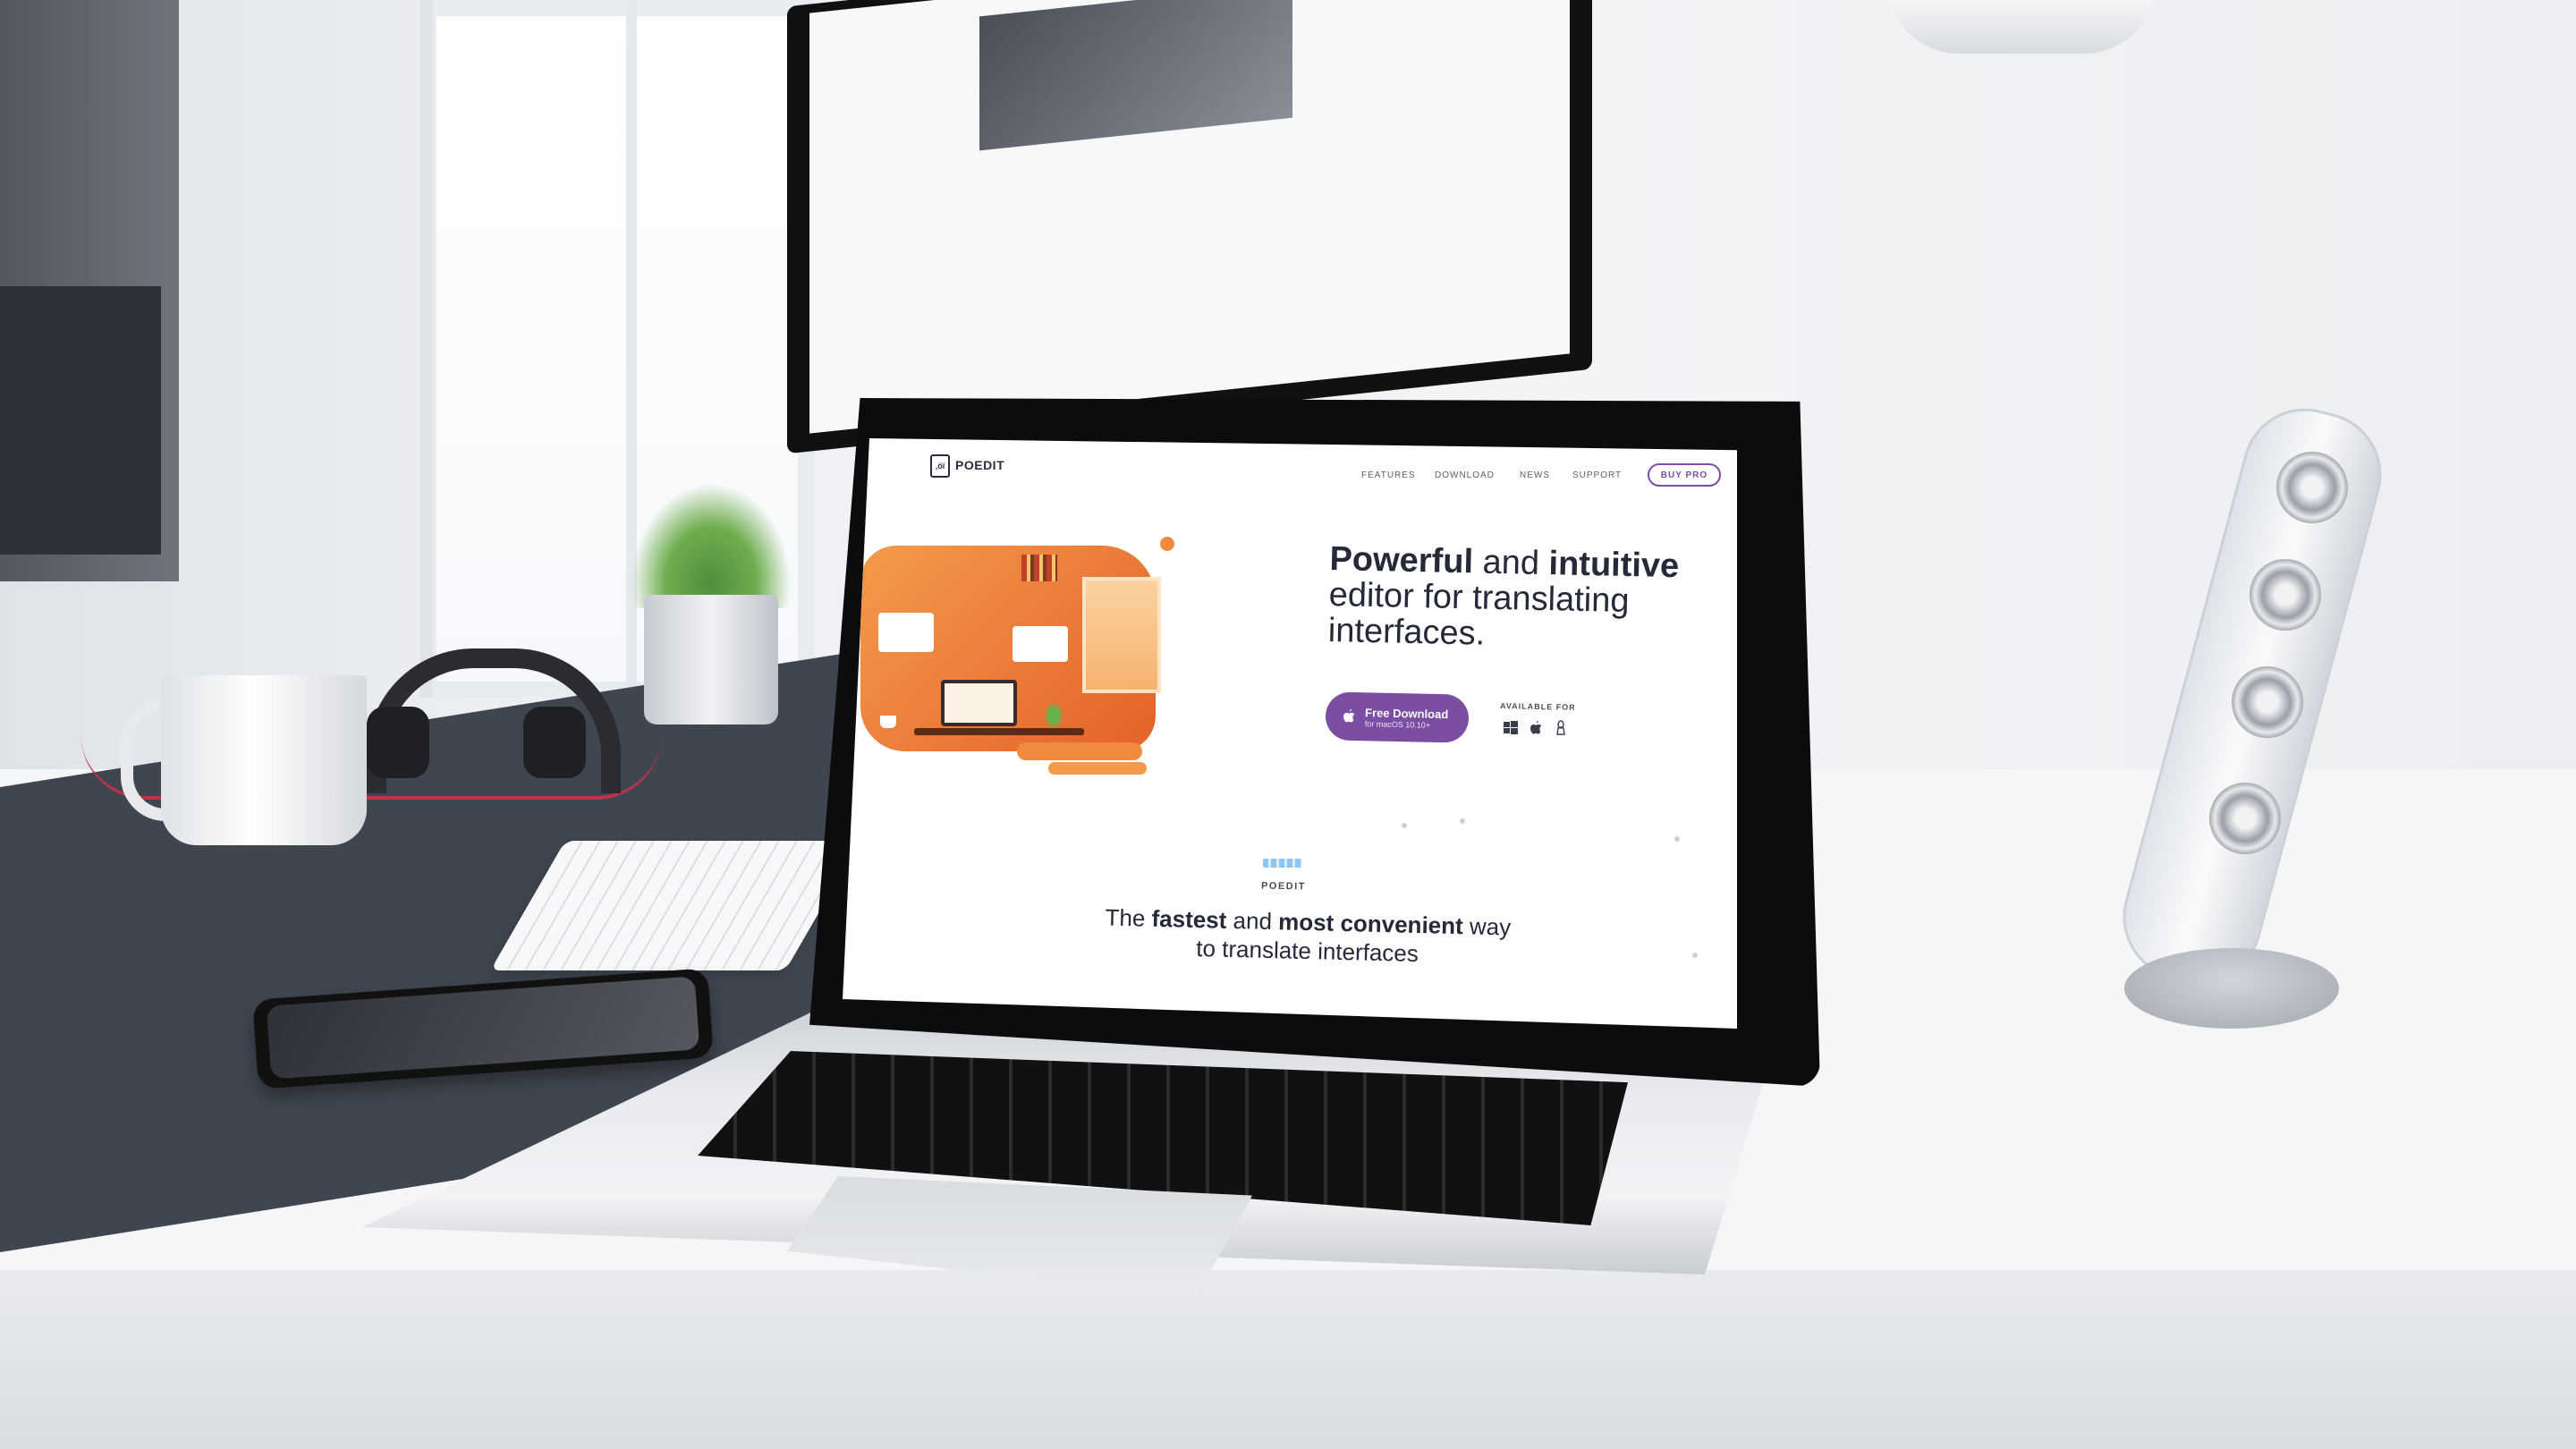  Describe the element at coordinates (1370, 924) in the screenshot. I see `tagline-bold-2: most convenient` at that location.